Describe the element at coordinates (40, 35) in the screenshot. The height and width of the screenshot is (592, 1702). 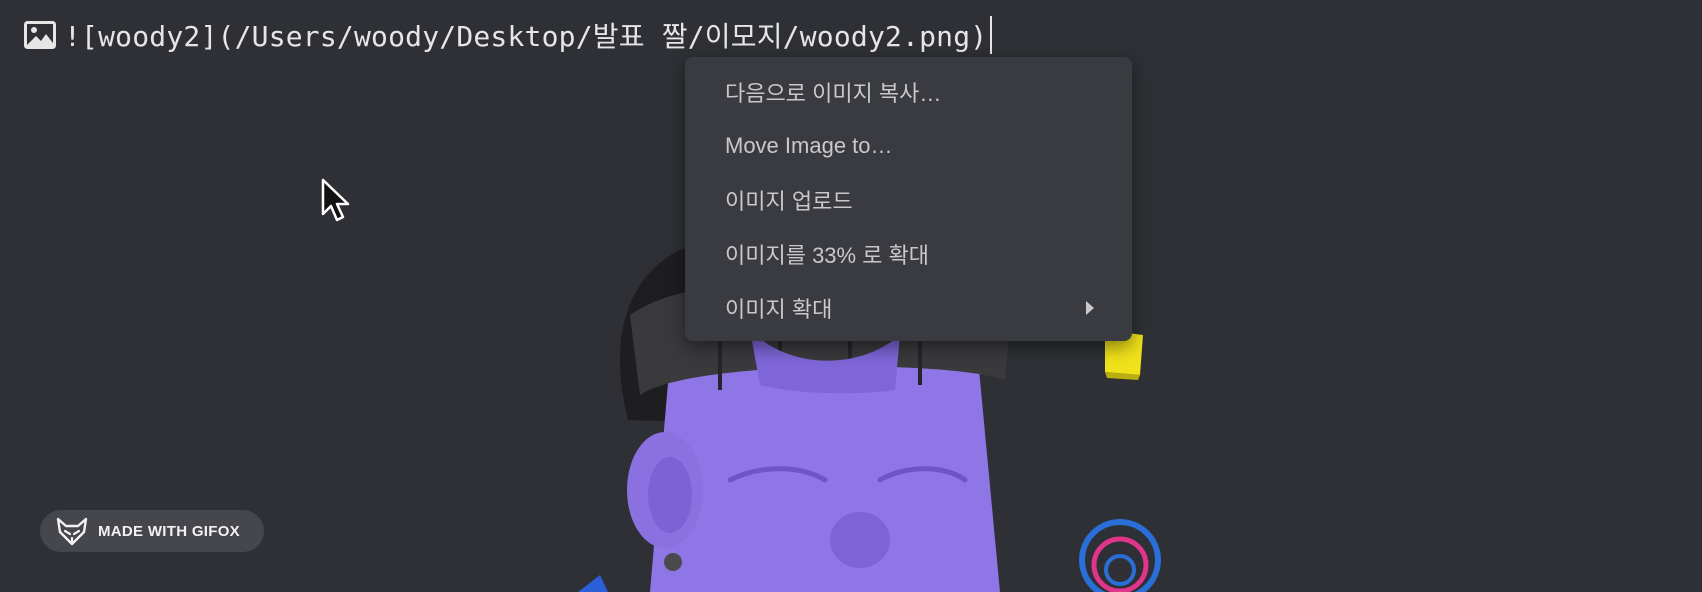
I see `image-icon` at that location.